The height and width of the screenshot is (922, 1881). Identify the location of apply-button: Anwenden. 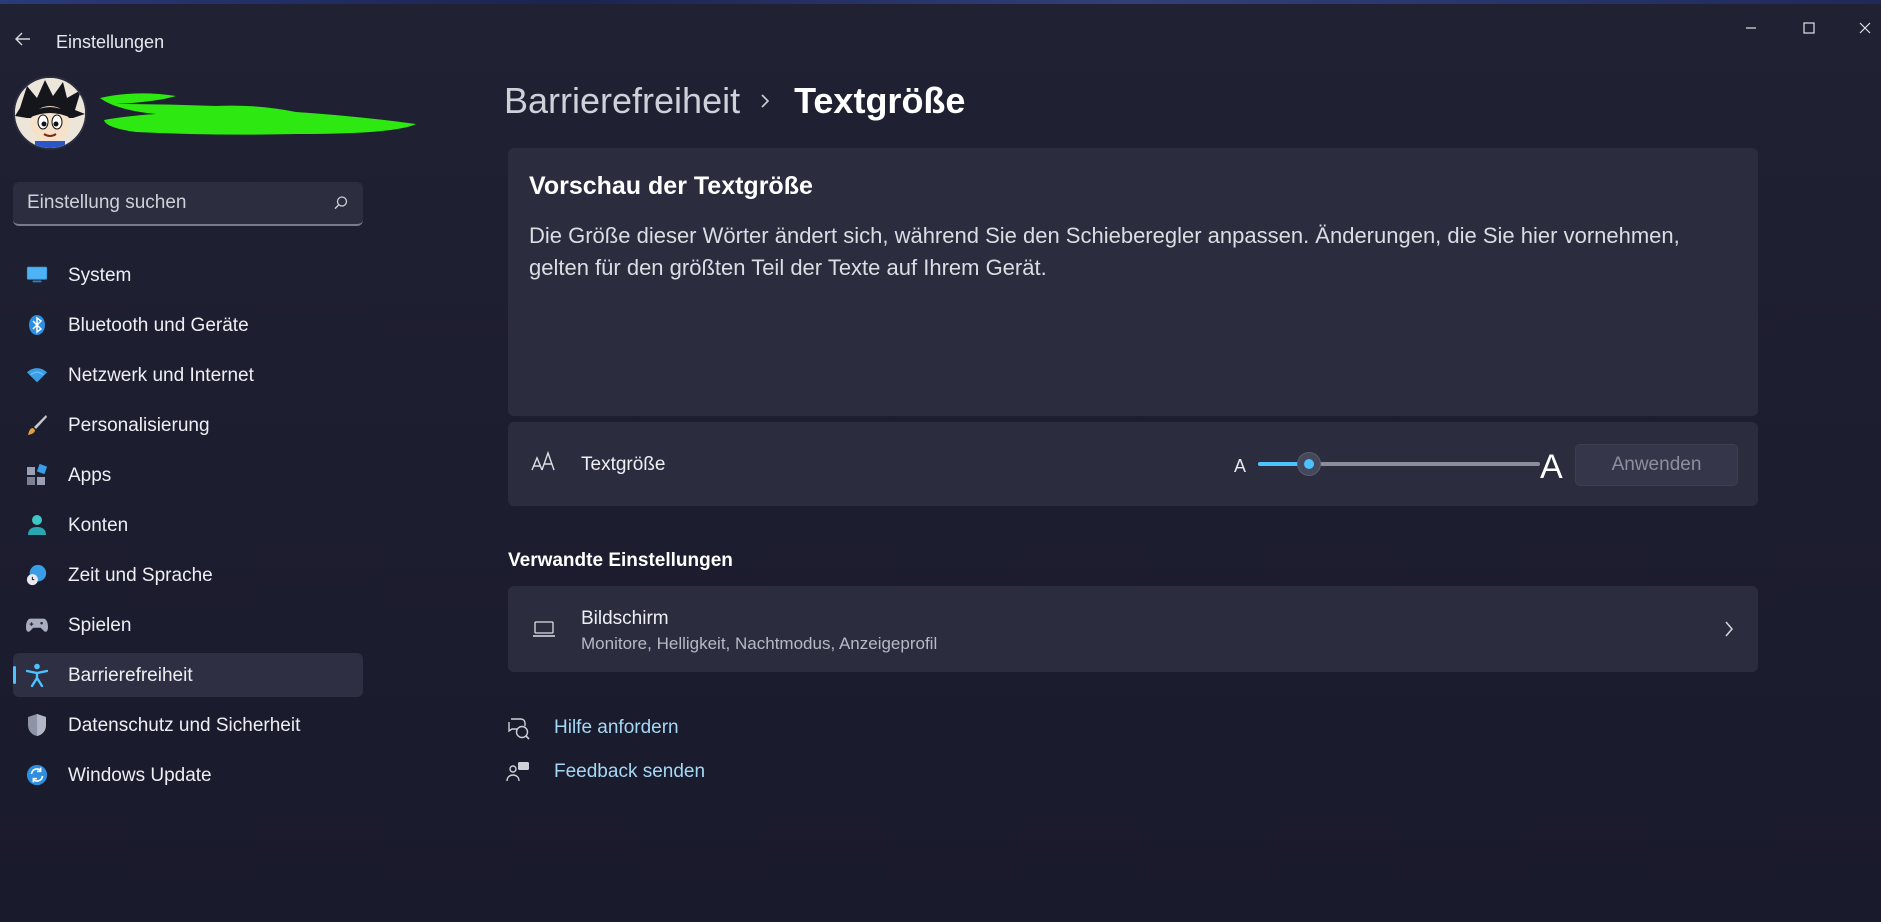
(1656, 465).